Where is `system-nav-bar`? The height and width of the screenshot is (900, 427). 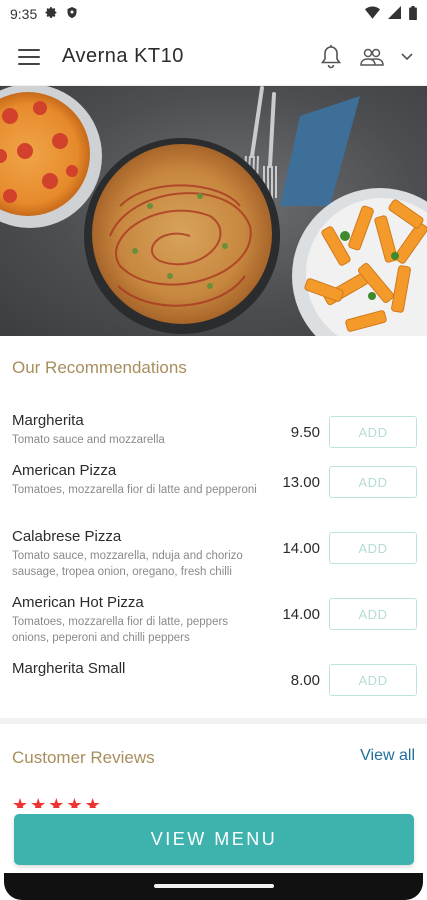
system-nav-bar is located at coordinates (213, 886).